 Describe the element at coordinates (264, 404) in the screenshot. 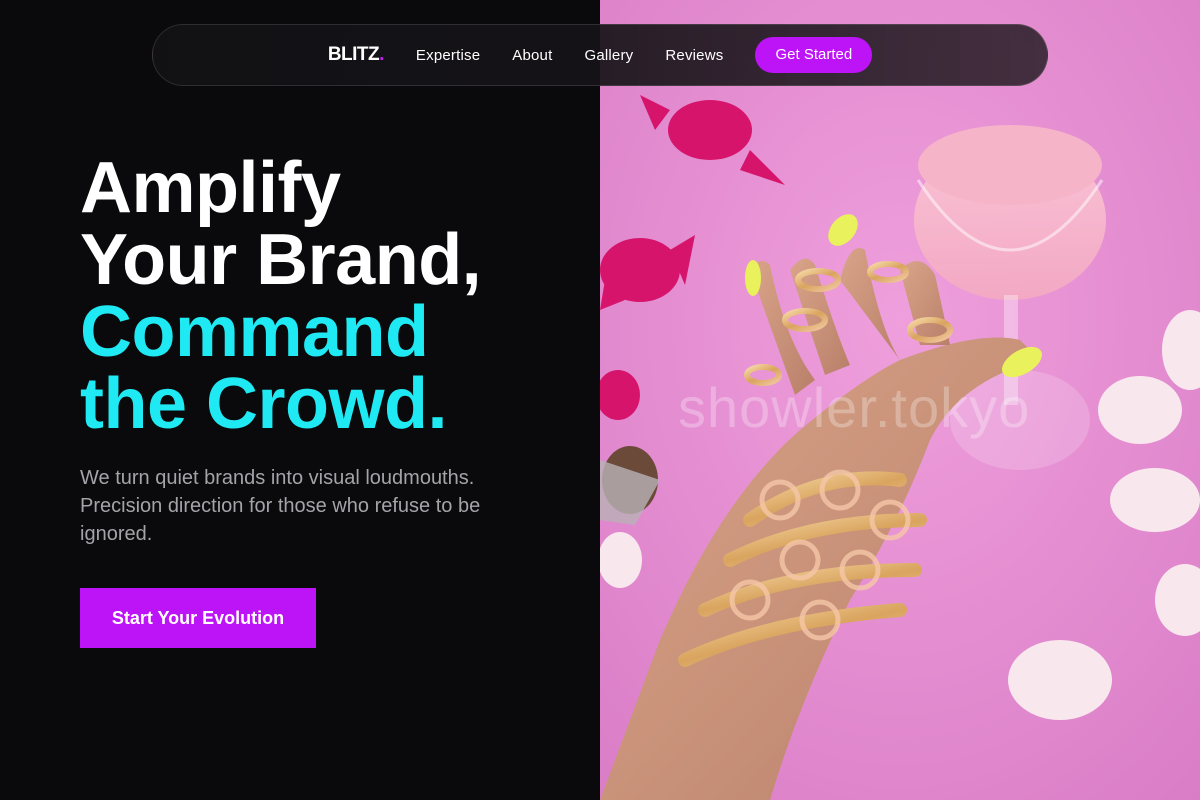

I see `headline-accent-line-2: the Crowd.` at that location.